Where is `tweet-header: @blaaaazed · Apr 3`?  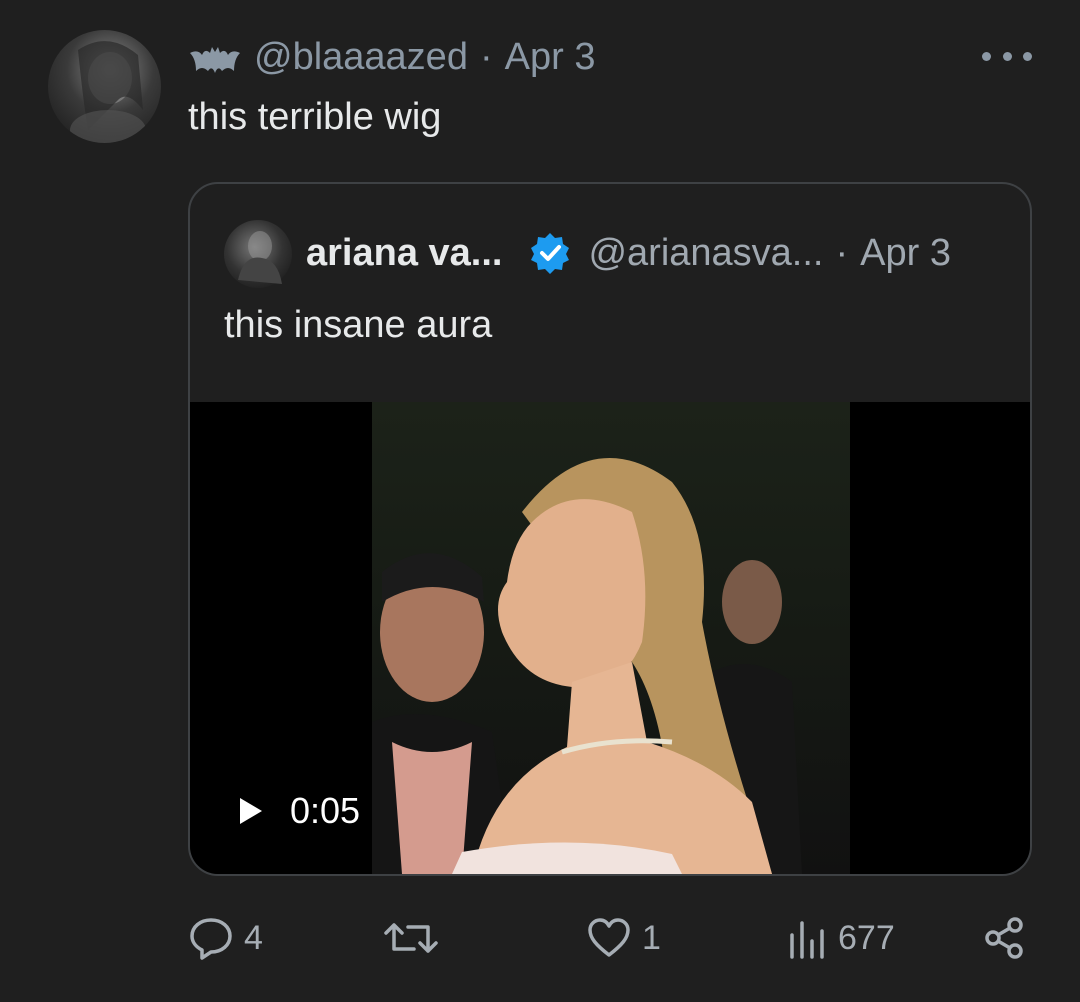 tweet-header: @blaaaazed · Apr 3 is located at coordinates (391, 57).